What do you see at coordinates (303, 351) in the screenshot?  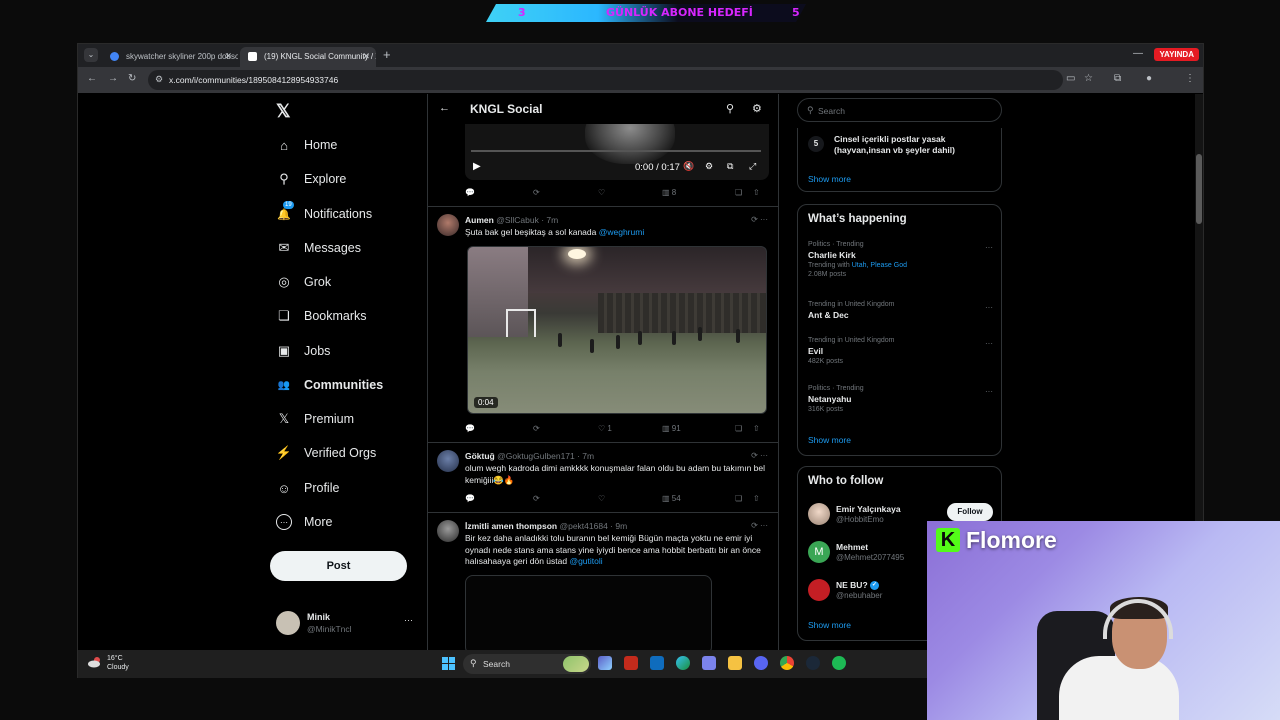 I see `nav-jobs: ▣ Jobs` at bounding box center [303, 351].